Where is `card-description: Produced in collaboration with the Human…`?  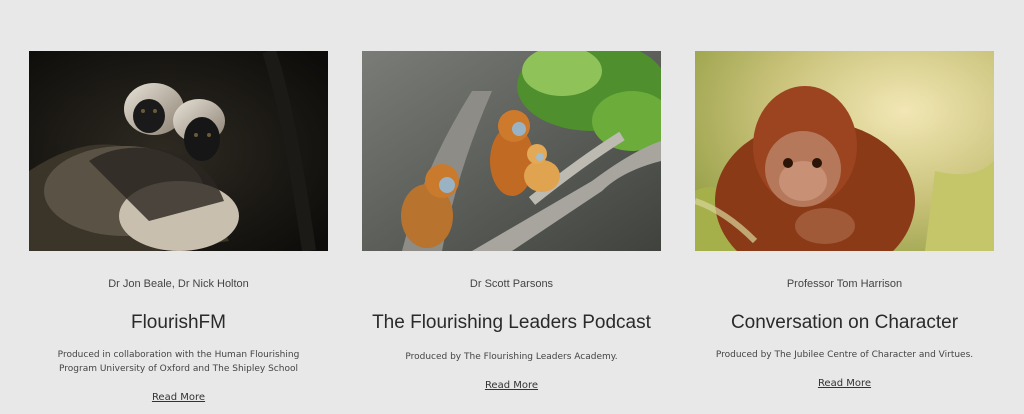 card-description: Produced in collaboration with the Human… is located at coordinates (178, 362).